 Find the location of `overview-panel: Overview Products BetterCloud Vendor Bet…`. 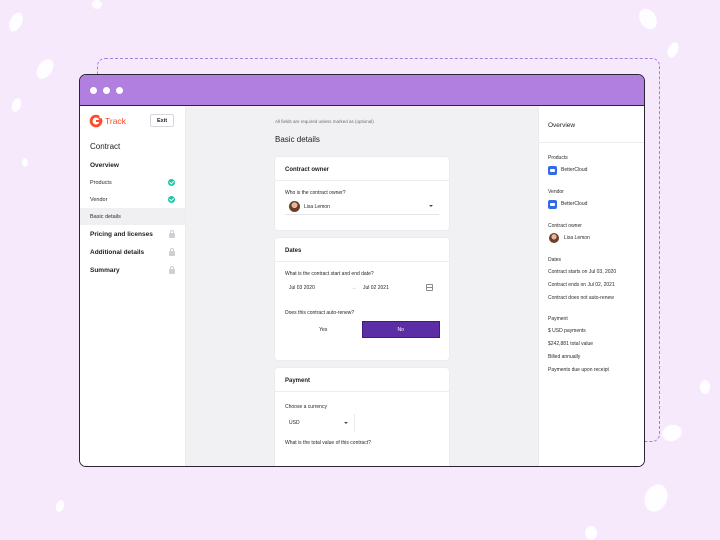

overview-panel: Overview Products BetterCloud Vendor Bet… is located at coordinates (591, 286).